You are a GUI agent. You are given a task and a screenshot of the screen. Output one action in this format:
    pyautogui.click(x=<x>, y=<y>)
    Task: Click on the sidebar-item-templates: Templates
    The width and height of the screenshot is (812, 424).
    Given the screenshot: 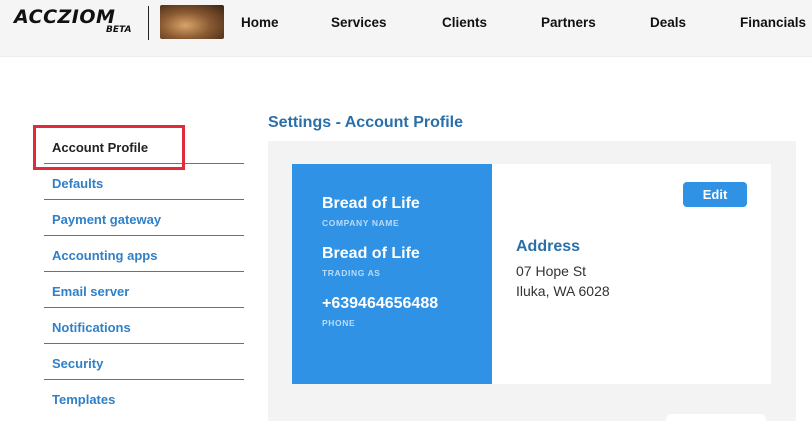 What is the action you would take?
    pyautogui.click(x=144, y=398)
    